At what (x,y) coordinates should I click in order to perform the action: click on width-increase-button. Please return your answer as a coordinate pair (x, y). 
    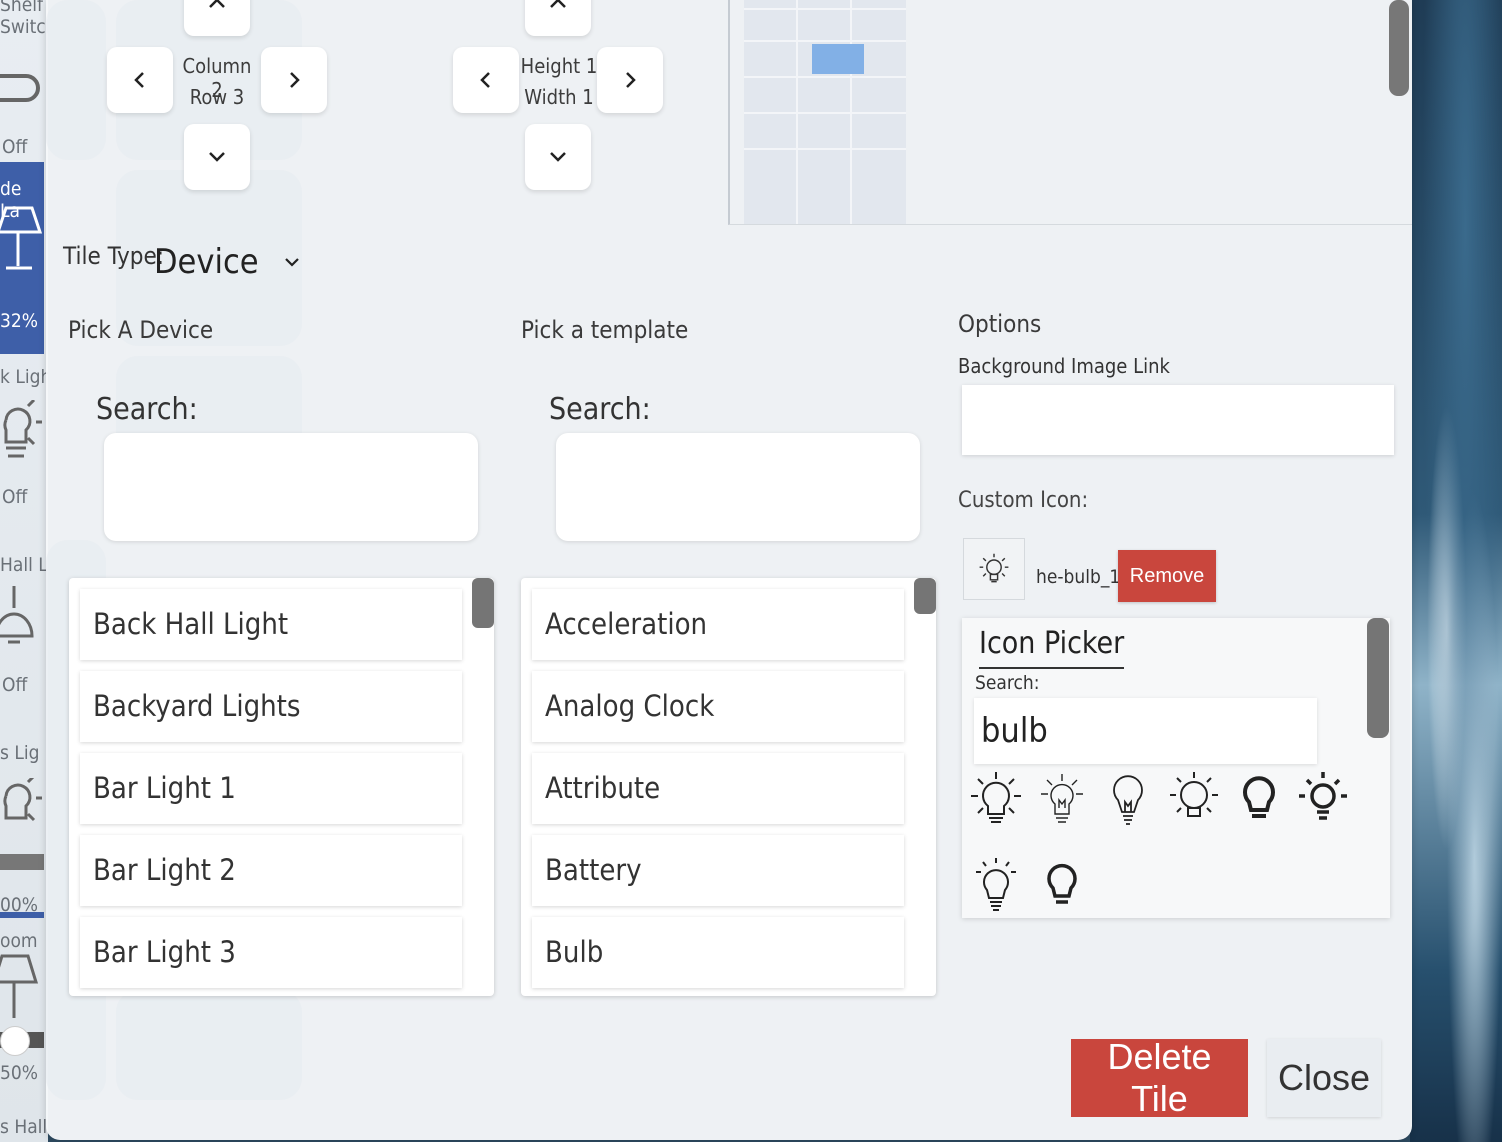
    Looking at the image, I should click on (630, 80).